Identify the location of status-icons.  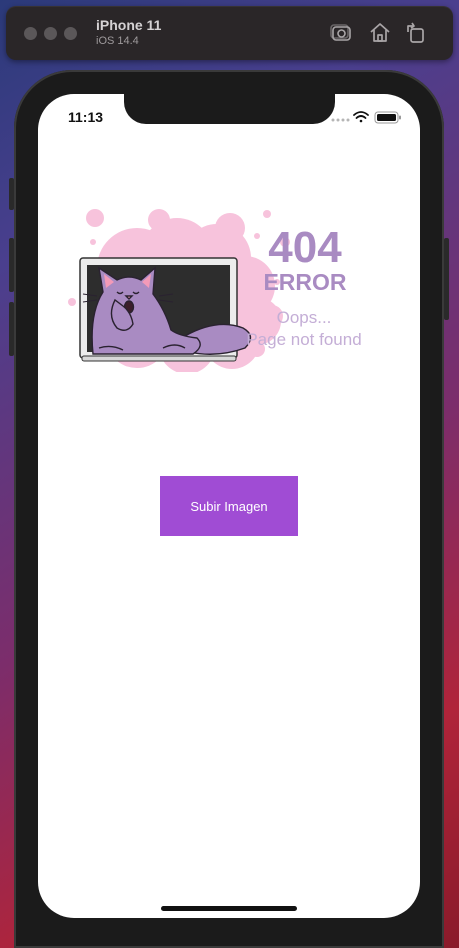
(366, 117).